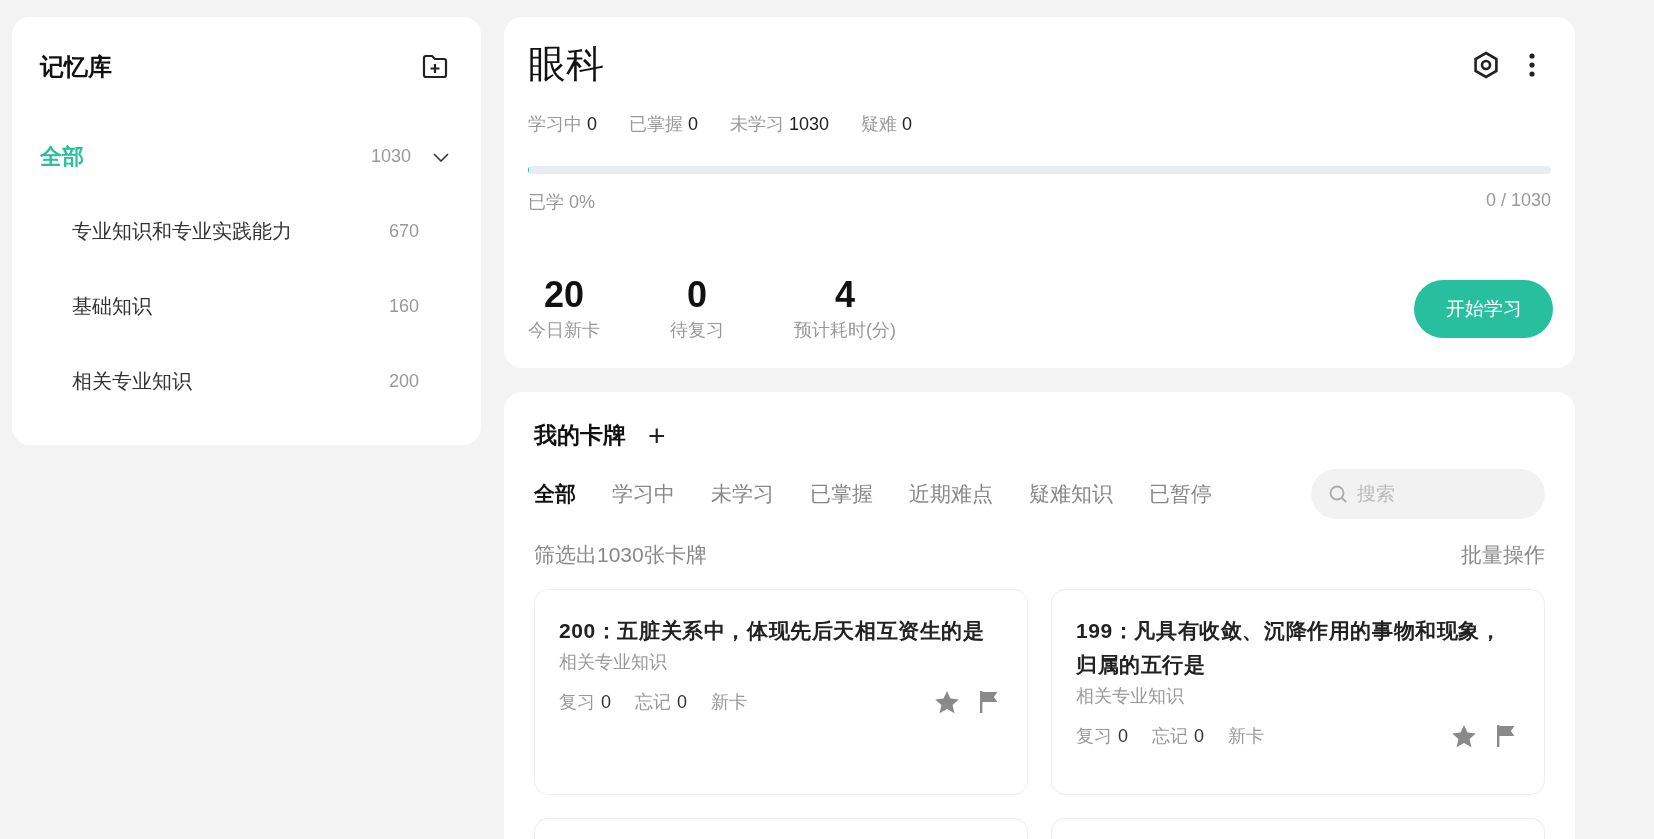 This screenshot has height=839, width=1654. What do you see at coordinates (643, 494) in the screenshot?
I see `filter-tab: 学习中` at bounding box center [643, 494].